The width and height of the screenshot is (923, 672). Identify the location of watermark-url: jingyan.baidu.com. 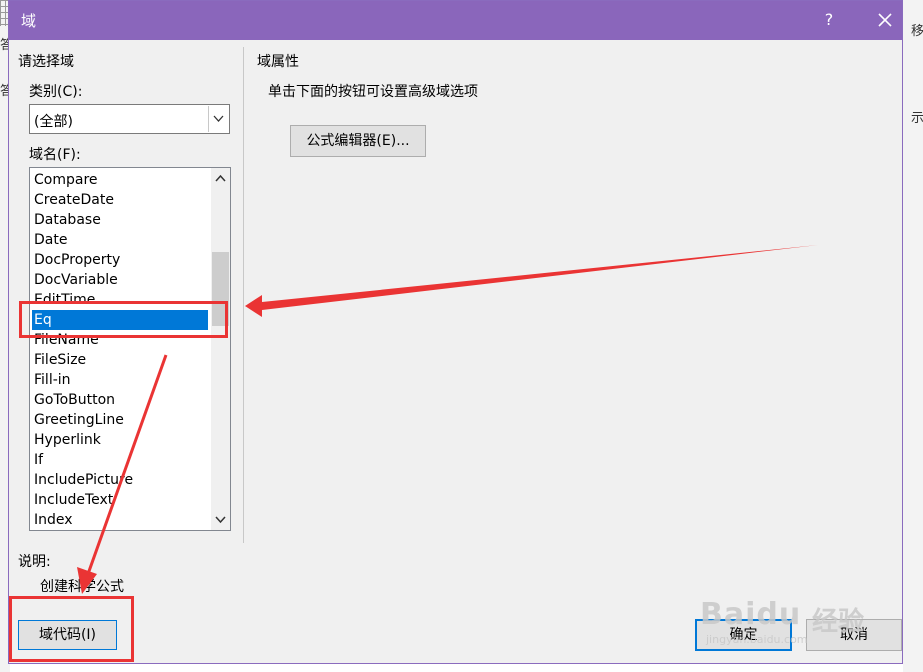
(757, 639).